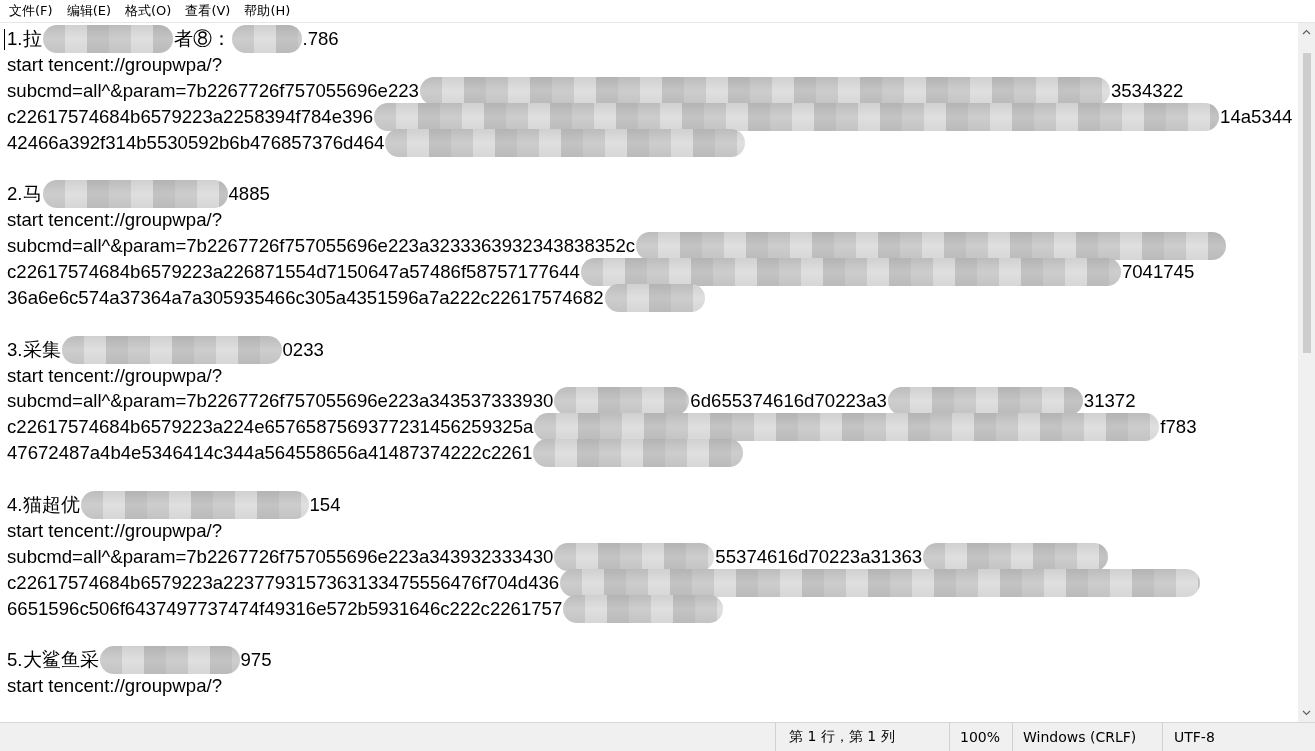  What do you see at coordinates (1147, 90) in the screenshot?
I see `text-line: 3534322` at bounding box center [1147, 90].